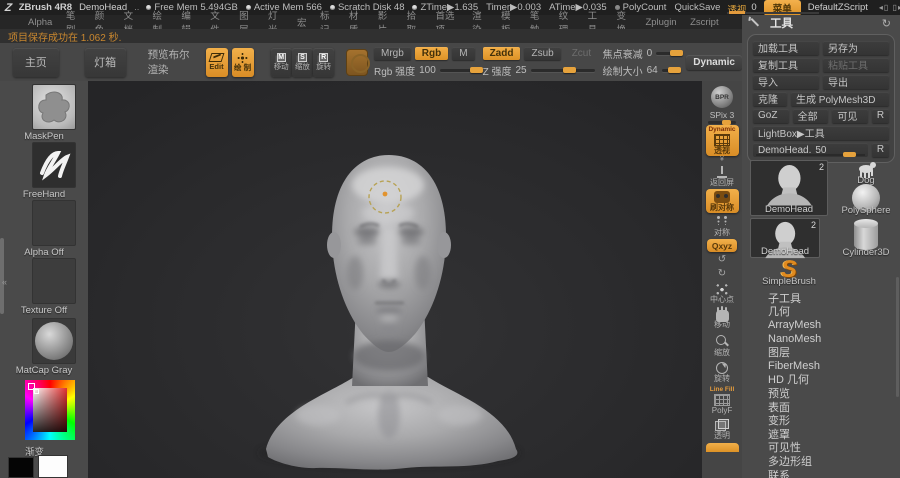 This screenshot has width=900, height=478. What do you see at coordinates (463, 53) in the screenshot?
I see `m-button: M` at bounding box center [463, 53].